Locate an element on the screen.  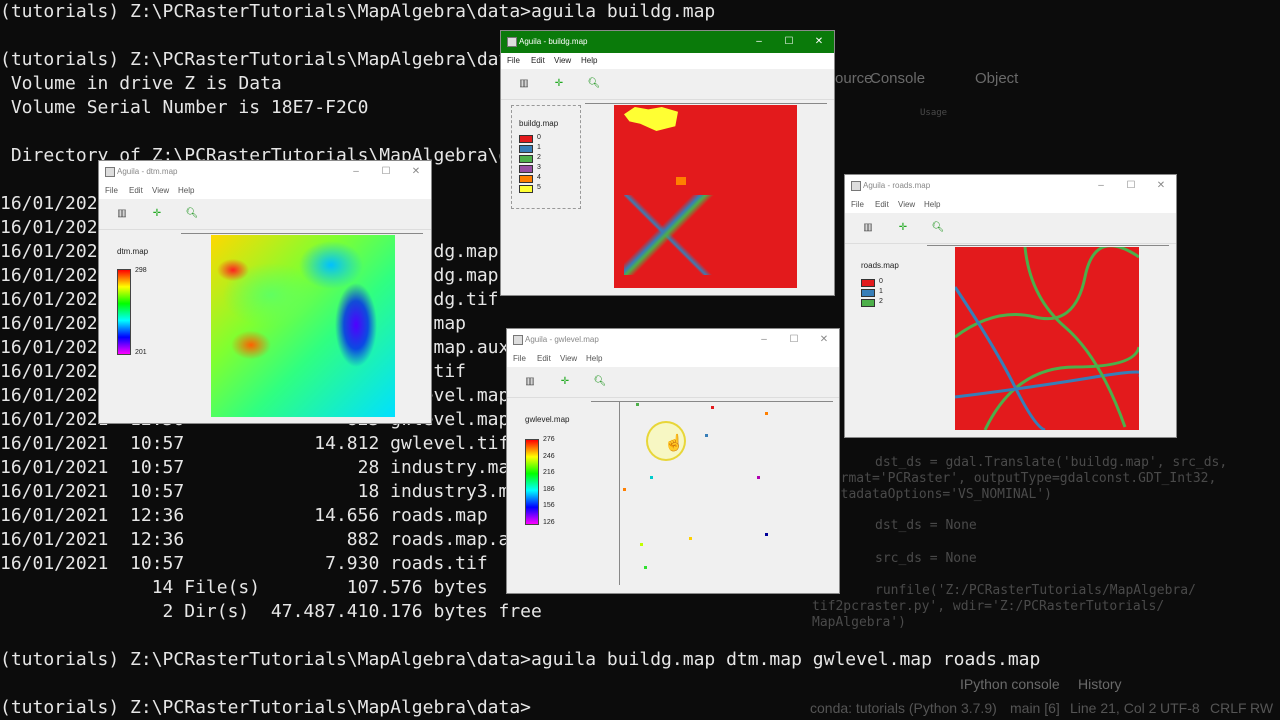
legend-title: buildg.map is located at coordinates (539, 123).